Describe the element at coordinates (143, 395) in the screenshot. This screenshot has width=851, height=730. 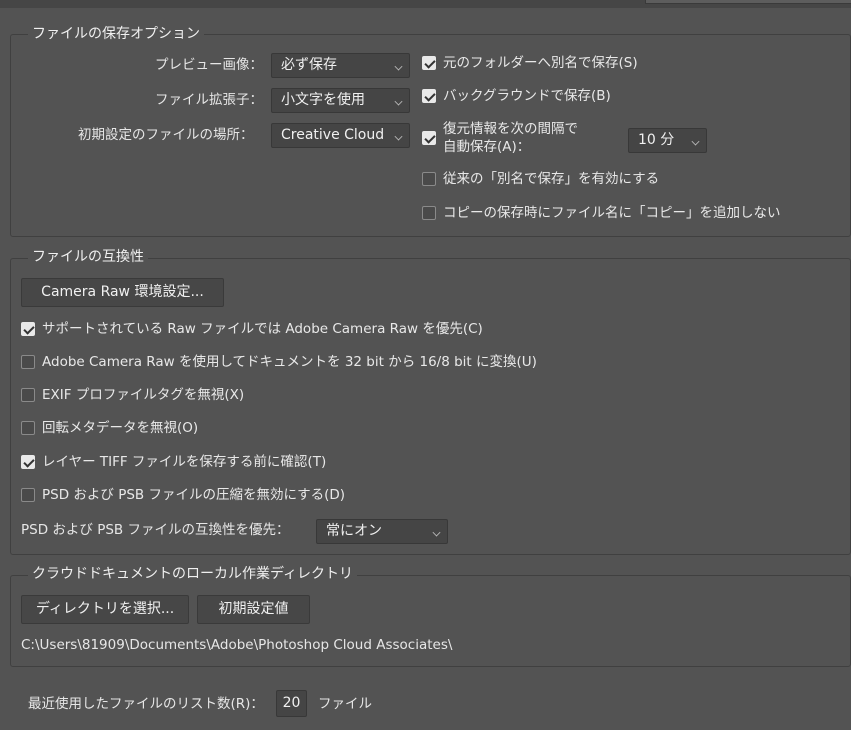
I see `ignore-exif-label: EXIF プロファイルタグを無視(X)` at that location.